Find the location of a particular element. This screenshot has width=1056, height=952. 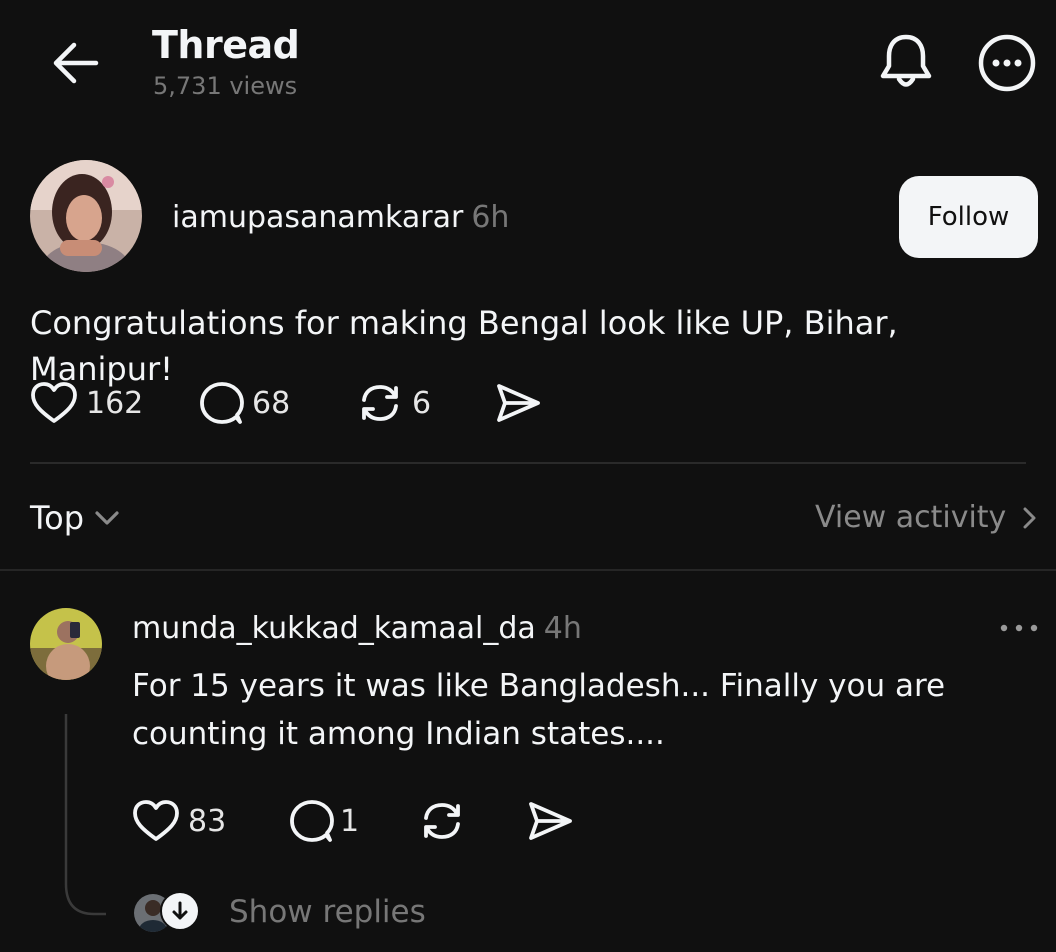

arrow-down-icon is located at coordinates (180, 910).